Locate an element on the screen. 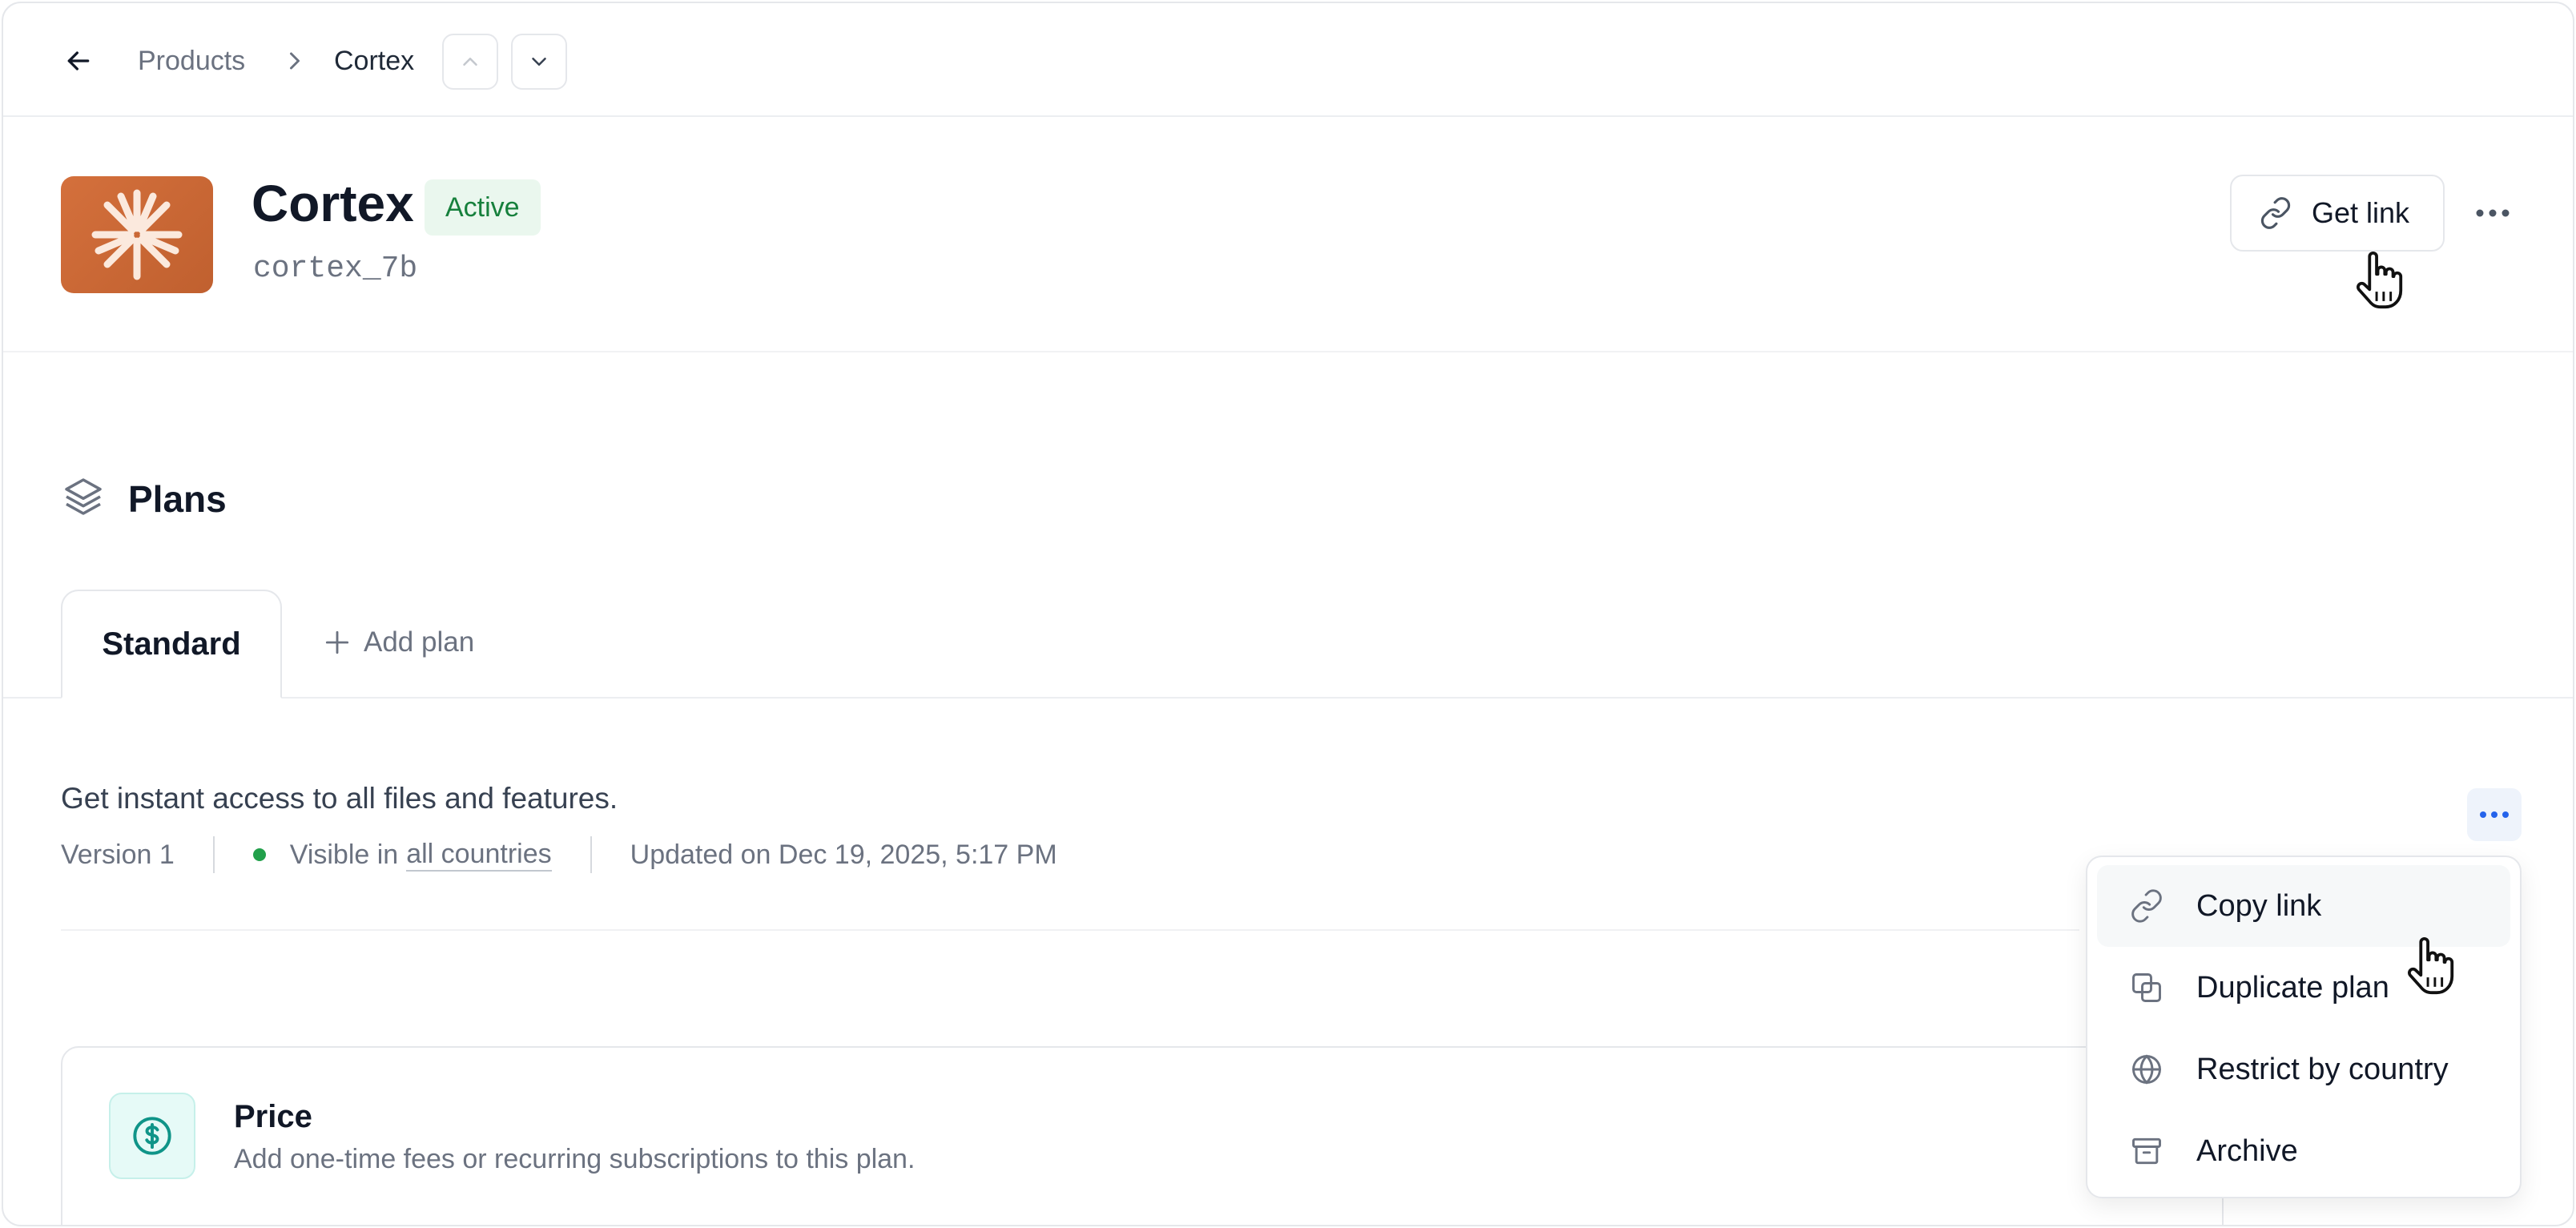 The height and width of the screenshot is (1228, 2576). top-bar: Products Cortex is located at coordinates (1288, 60).